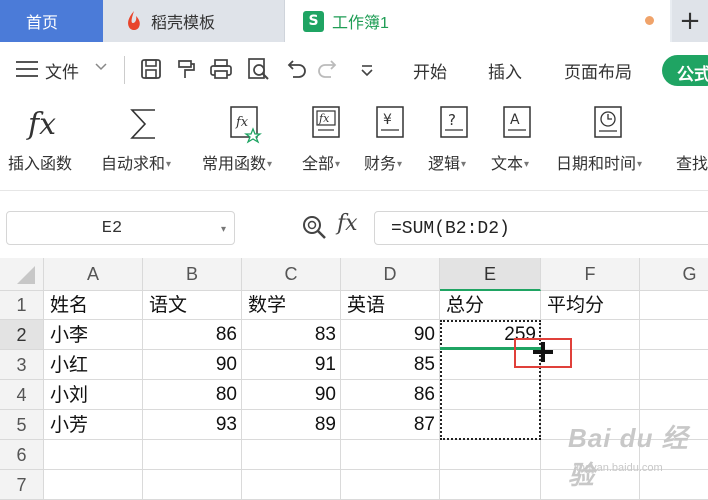 The image size is (708, 500). Describe the element at coordinates (390, 274) in the screenshot. I see `column-header-d: D` at that location.